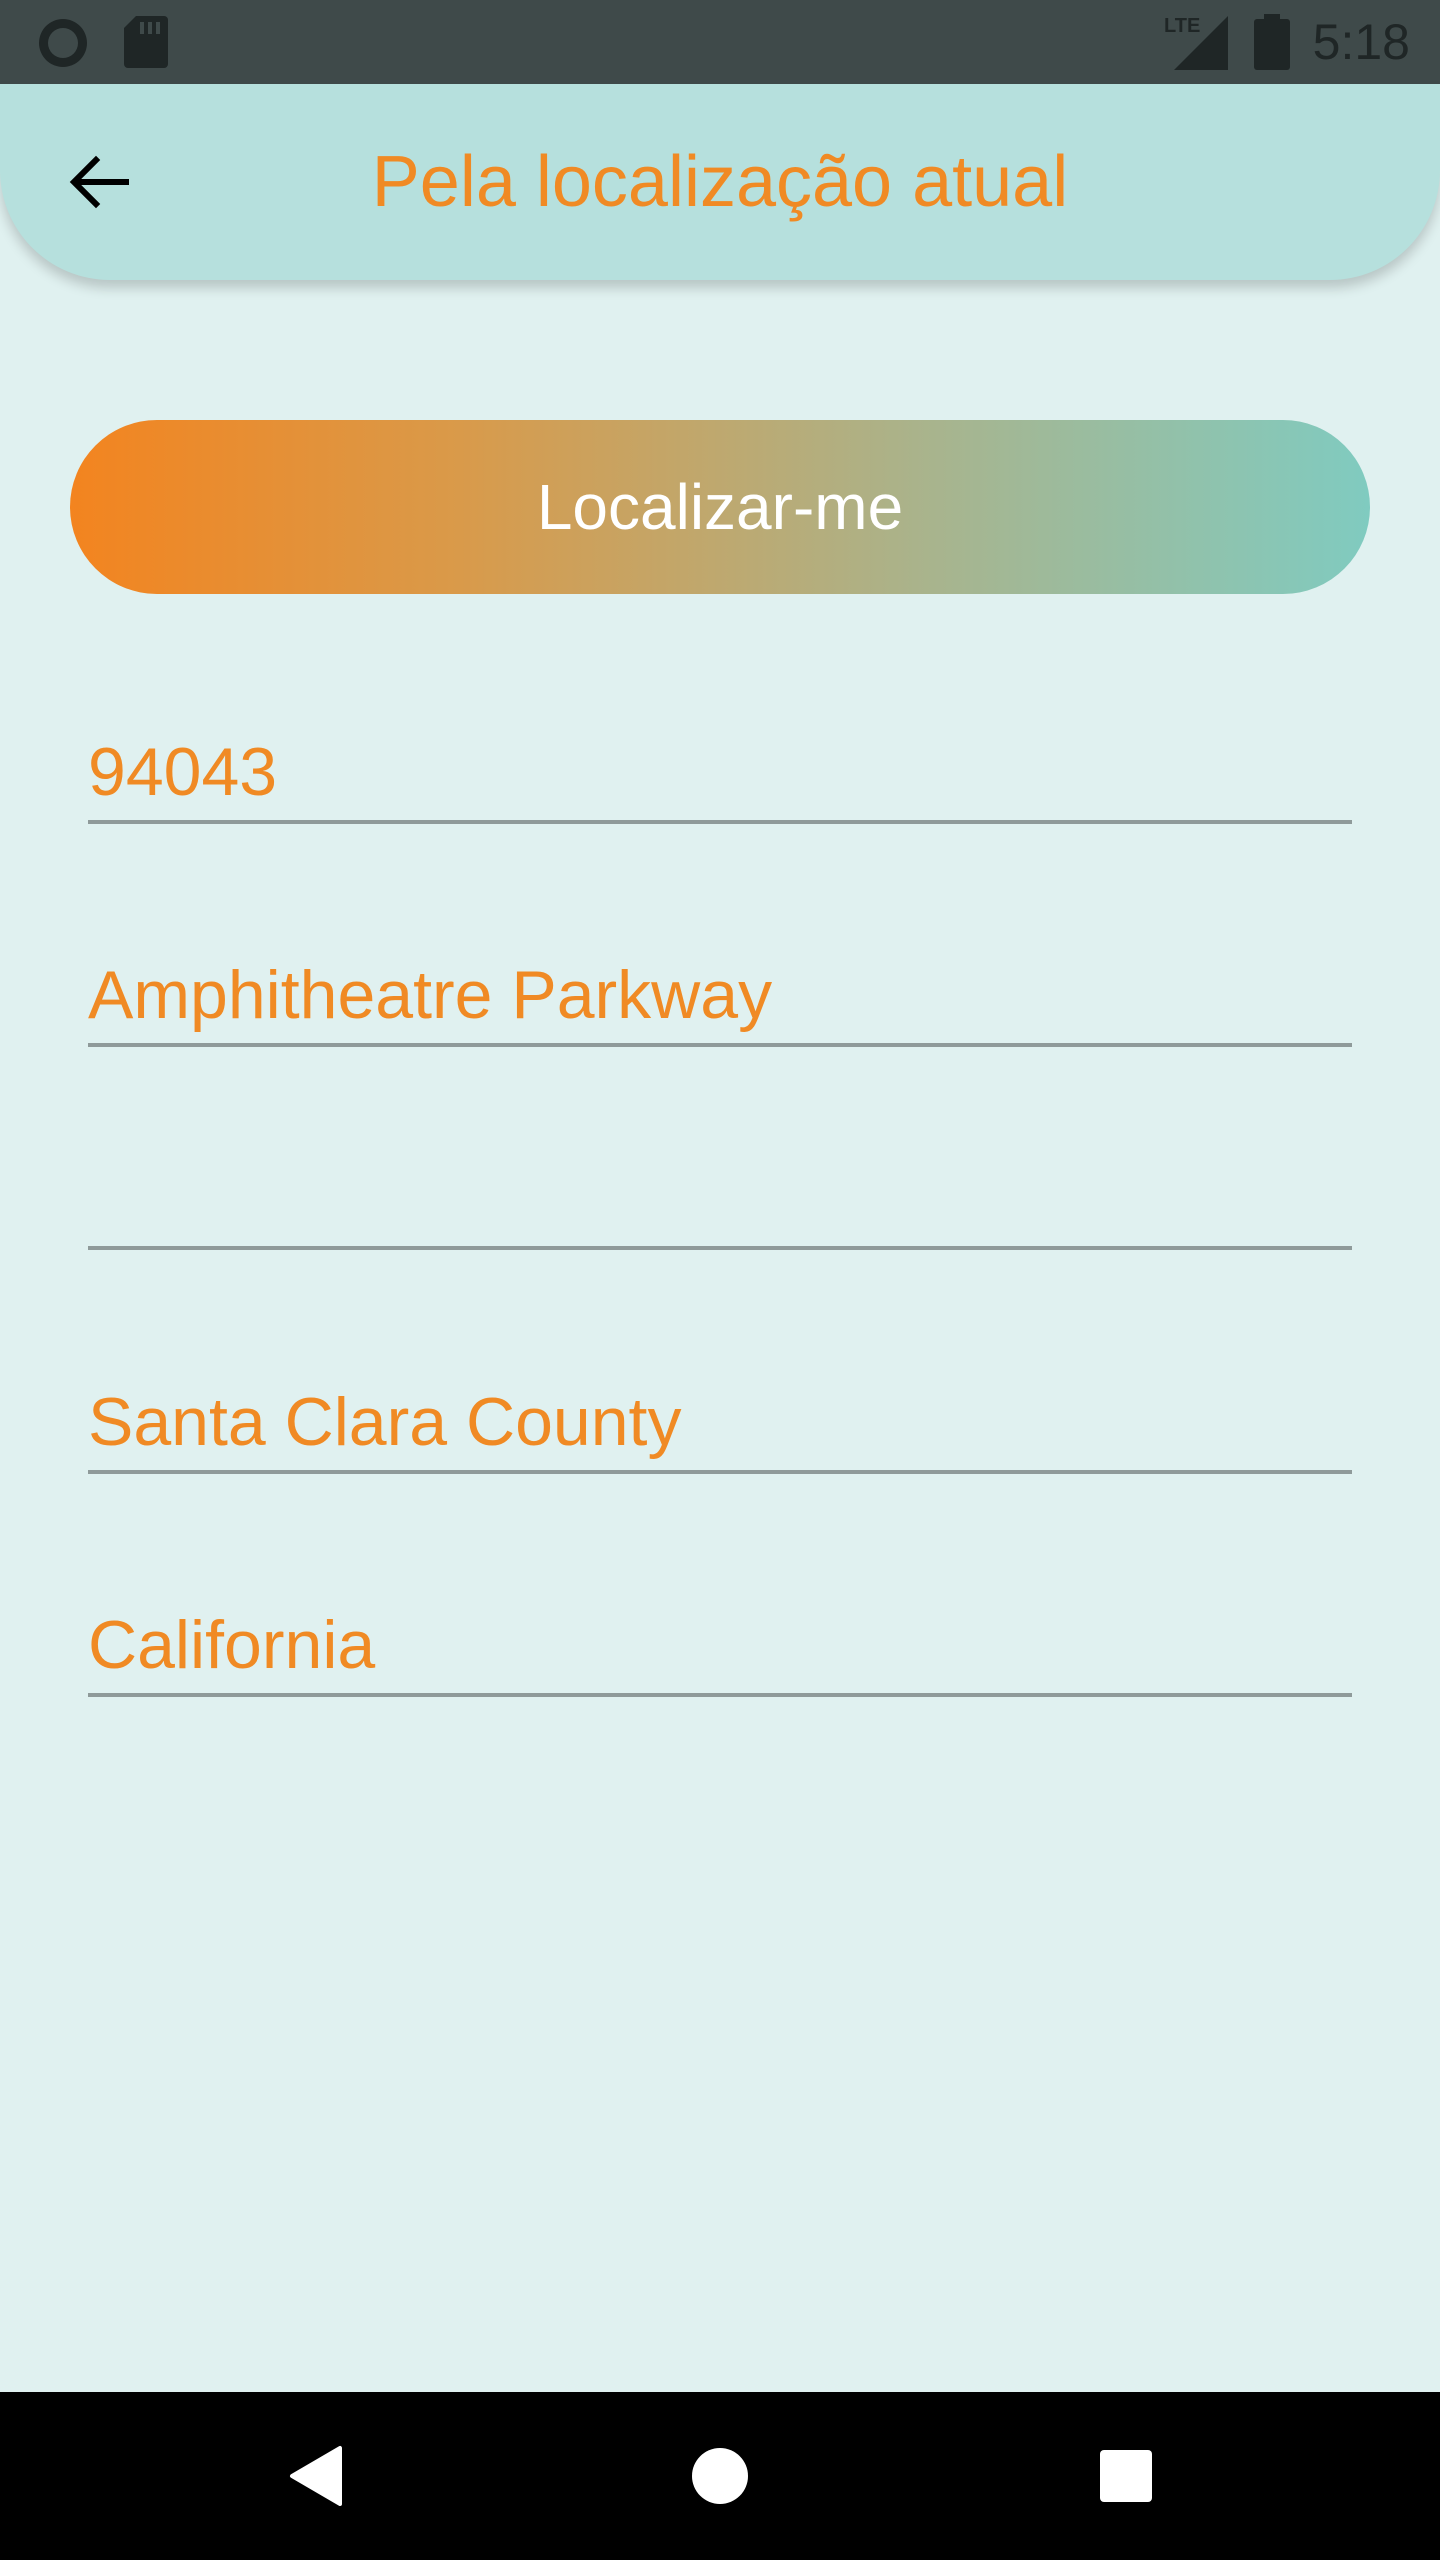 This screenshot has height=2560, width=1440. What do you see at coordinates (720, 42) in the screenshot?
I see `status-bar: LTE 5:18` at bounding box center [720, 42].